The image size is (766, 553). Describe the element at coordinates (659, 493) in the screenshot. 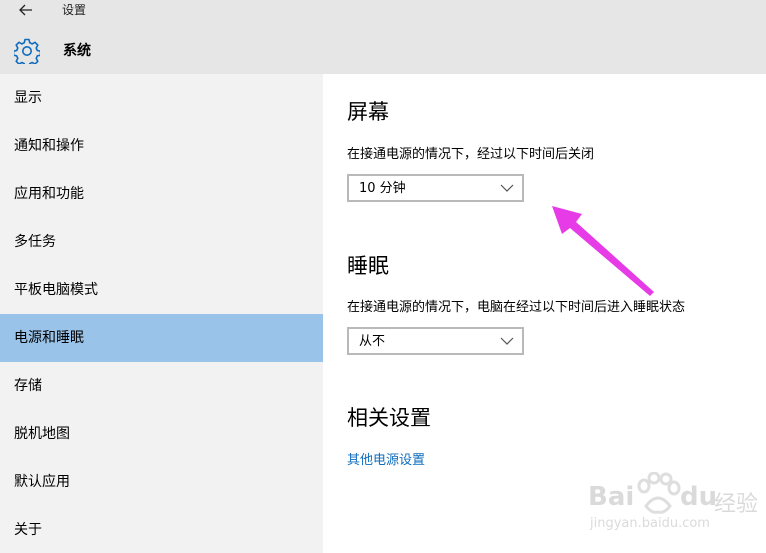

I see `paw-logo-icon` at that location.